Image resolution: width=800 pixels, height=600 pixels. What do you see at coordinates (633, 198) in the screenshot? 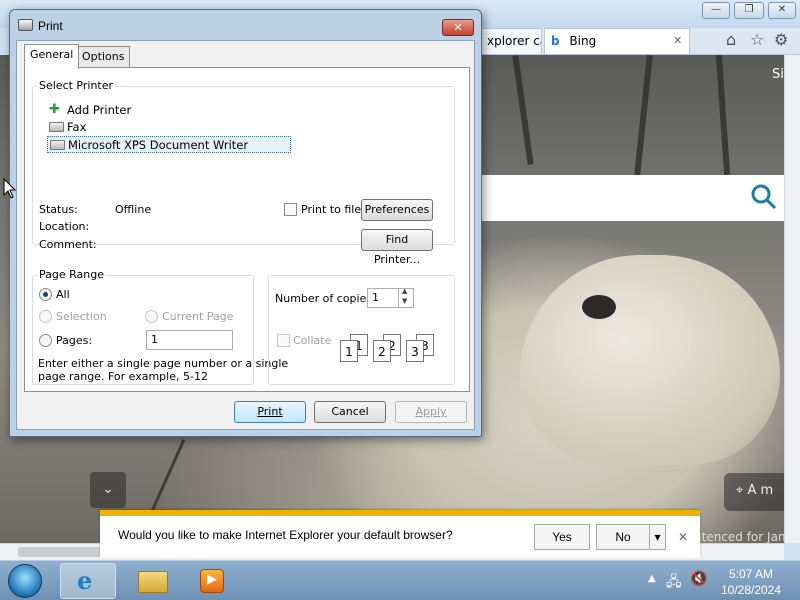
I see `search-box` at bounding box center [633, 198].